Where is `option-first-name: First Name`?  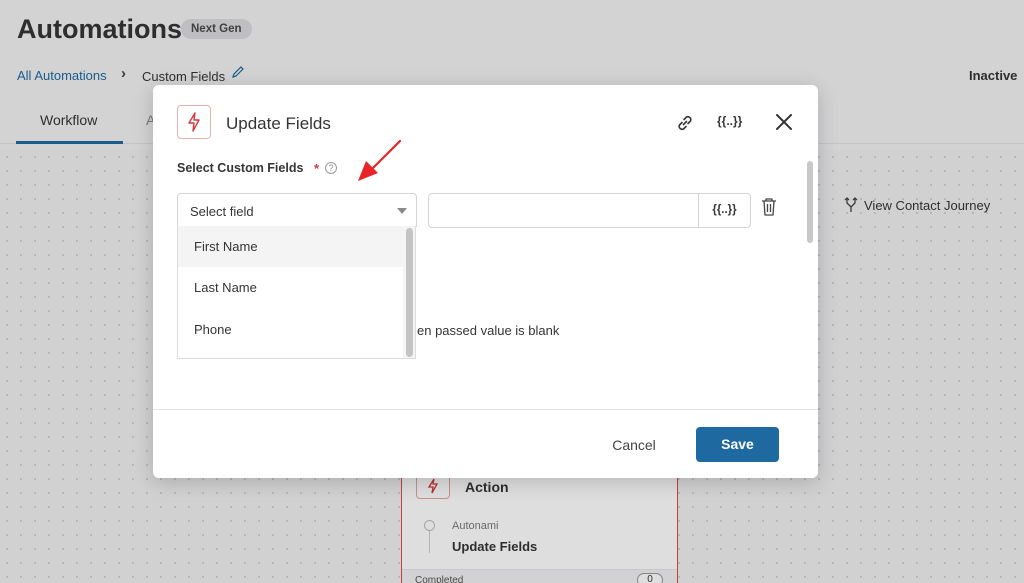 option-first-name: First Name is located at coordinates (291, 246).